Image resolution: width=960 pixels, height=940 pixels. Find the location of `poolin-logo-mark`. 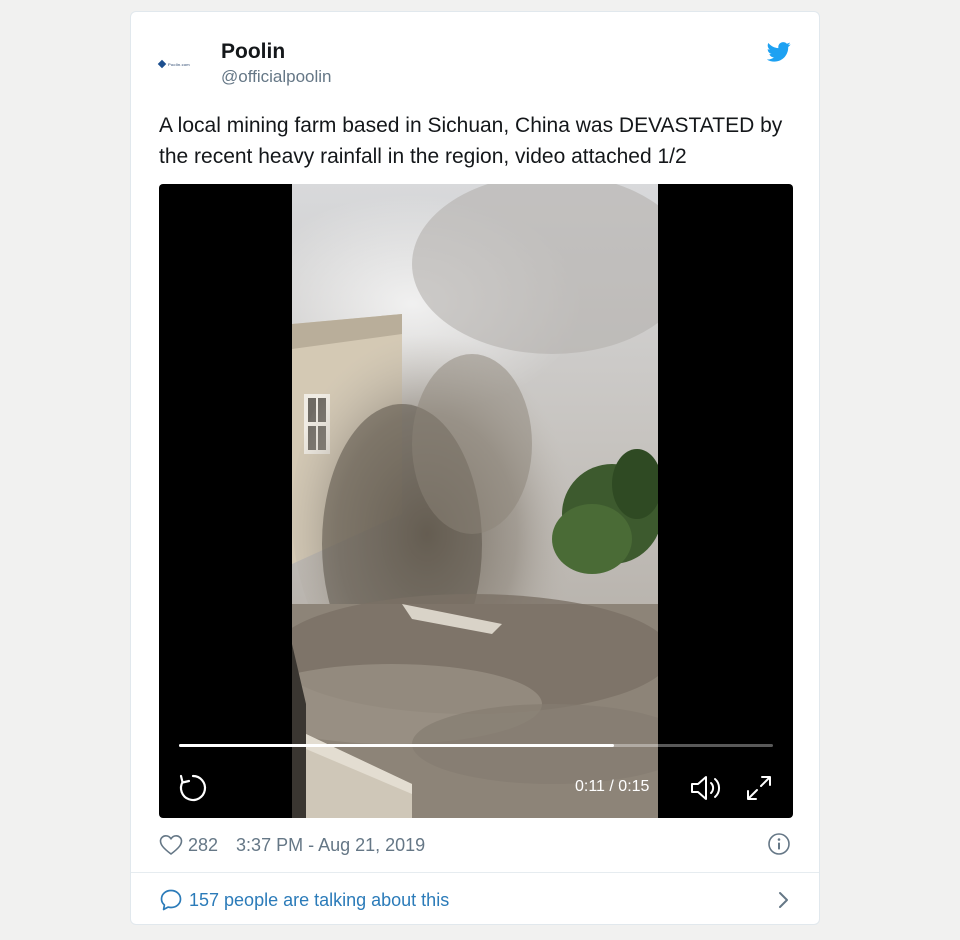

poolin-logo-mark is located at coordinates (162, 64).